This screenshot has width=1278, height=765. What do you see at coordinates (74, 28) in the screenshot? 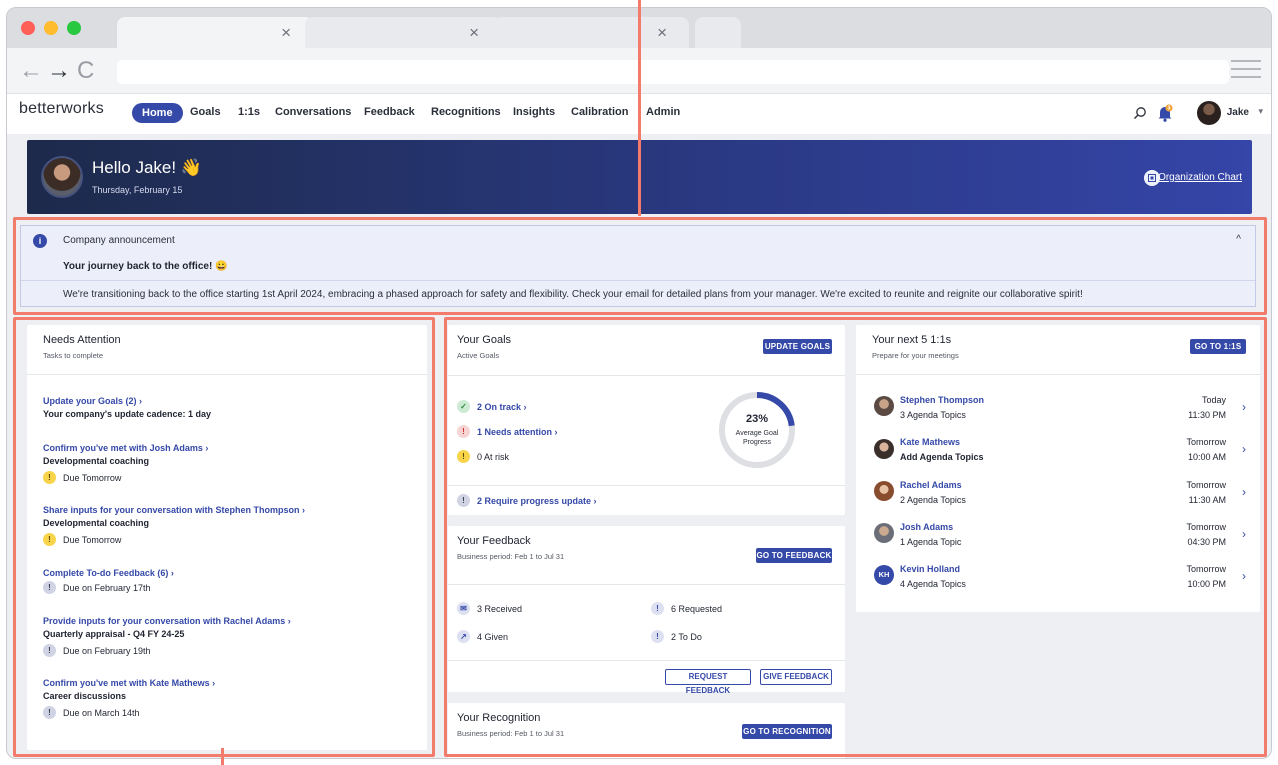
I see `maximize-window-dot` at bounding box center [74, 28].